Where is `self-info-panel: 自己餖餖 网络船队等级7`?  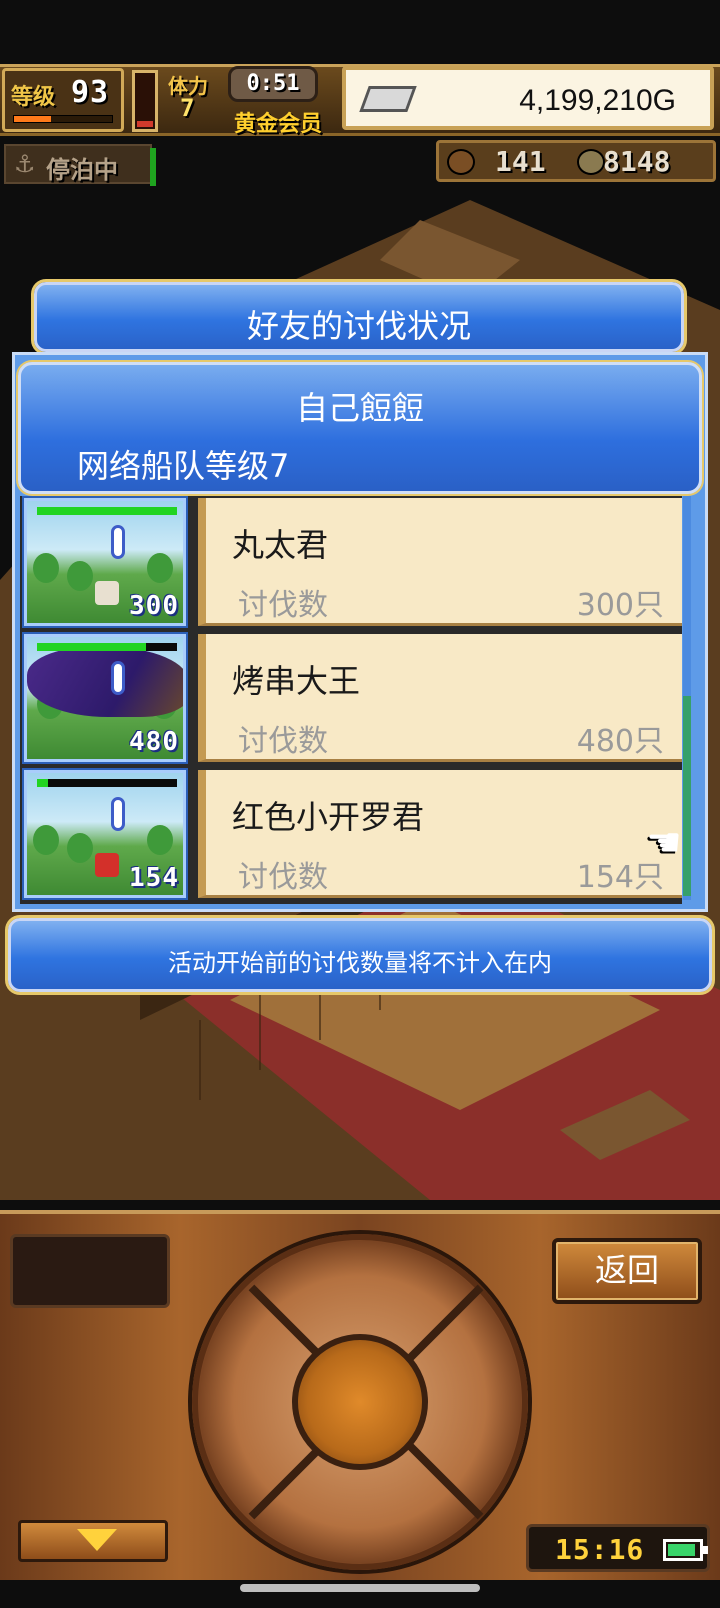 self-info-panel: 自己餖餖 网络船队等级7 is located at coordinates (360, 428).